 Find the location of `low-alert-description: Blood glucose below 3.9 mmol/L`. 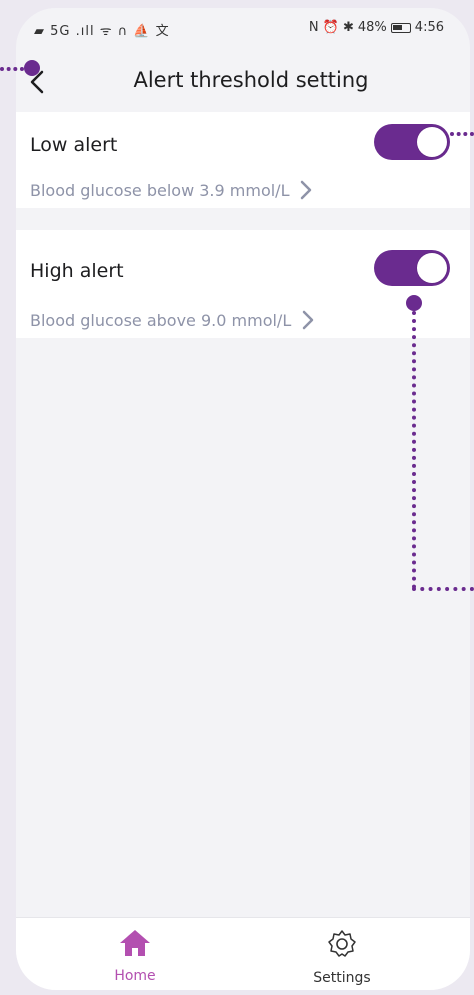

low-alert-description: Blood glucose below 3.9 mmol/L is located at coordinates (160, 190).